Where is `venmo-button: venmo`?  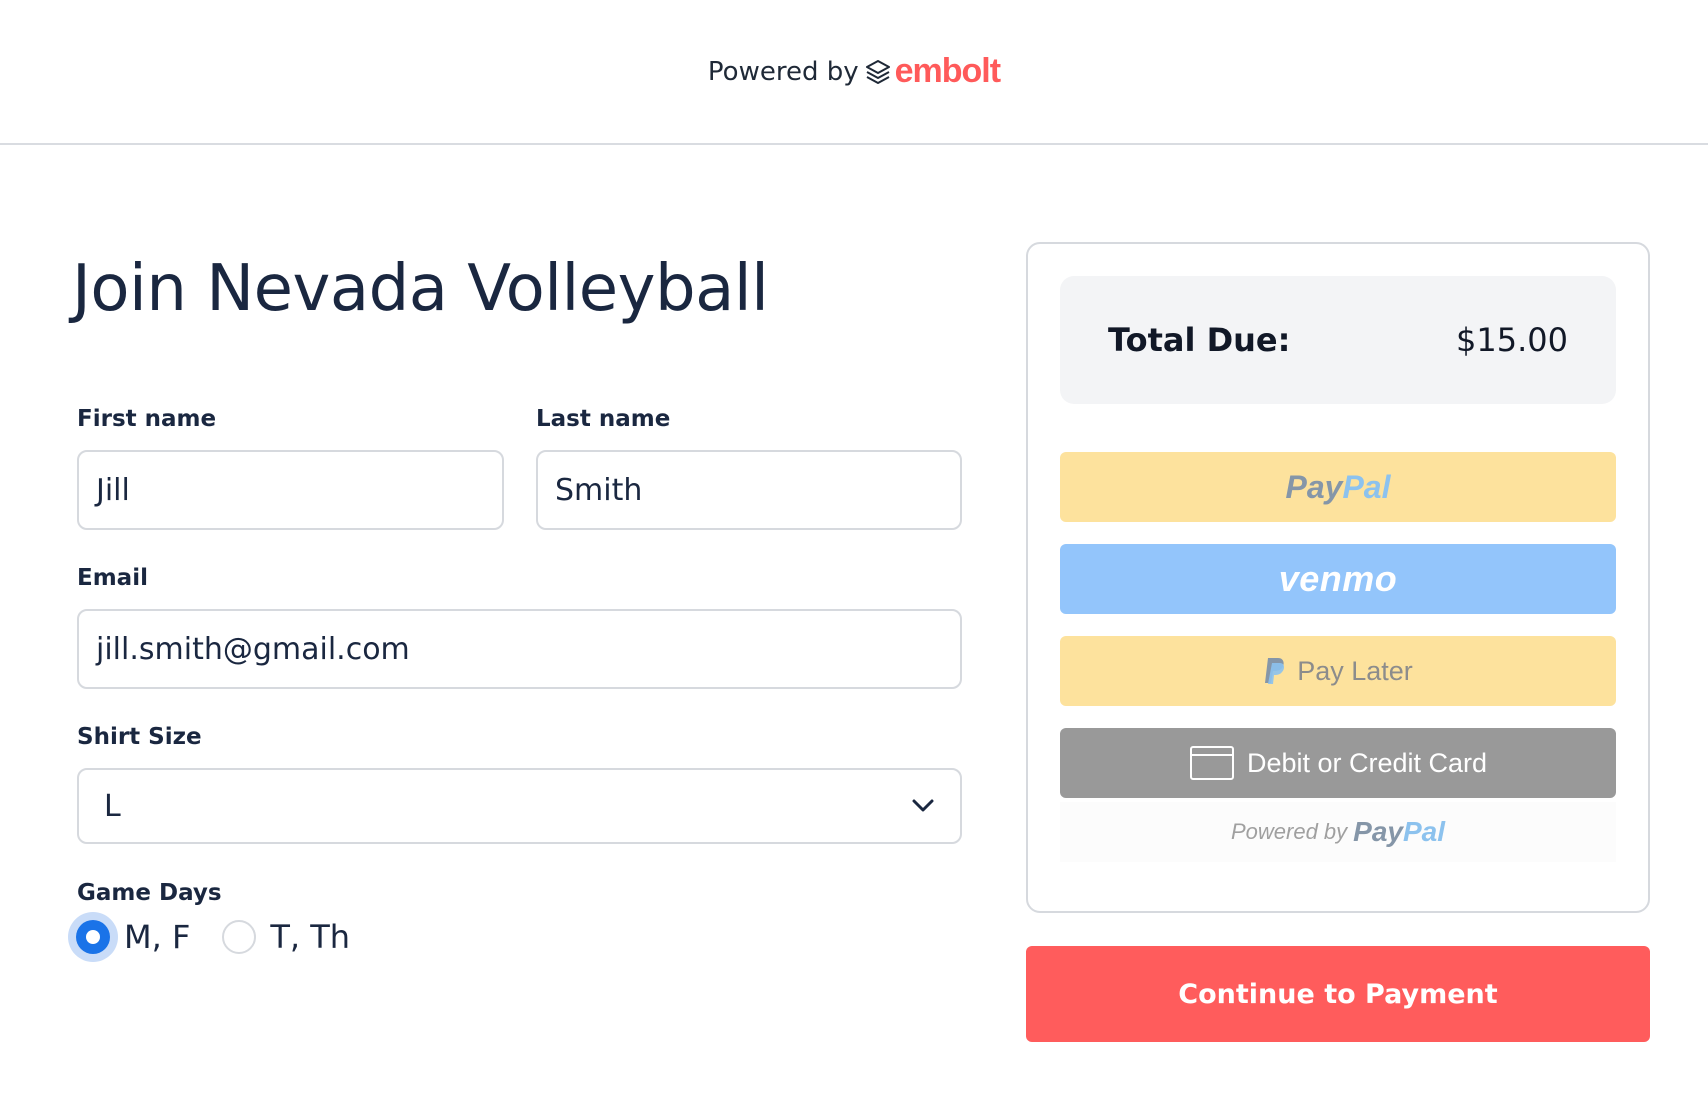
venmo-button: venmo is located at coordinates (1338, 579).